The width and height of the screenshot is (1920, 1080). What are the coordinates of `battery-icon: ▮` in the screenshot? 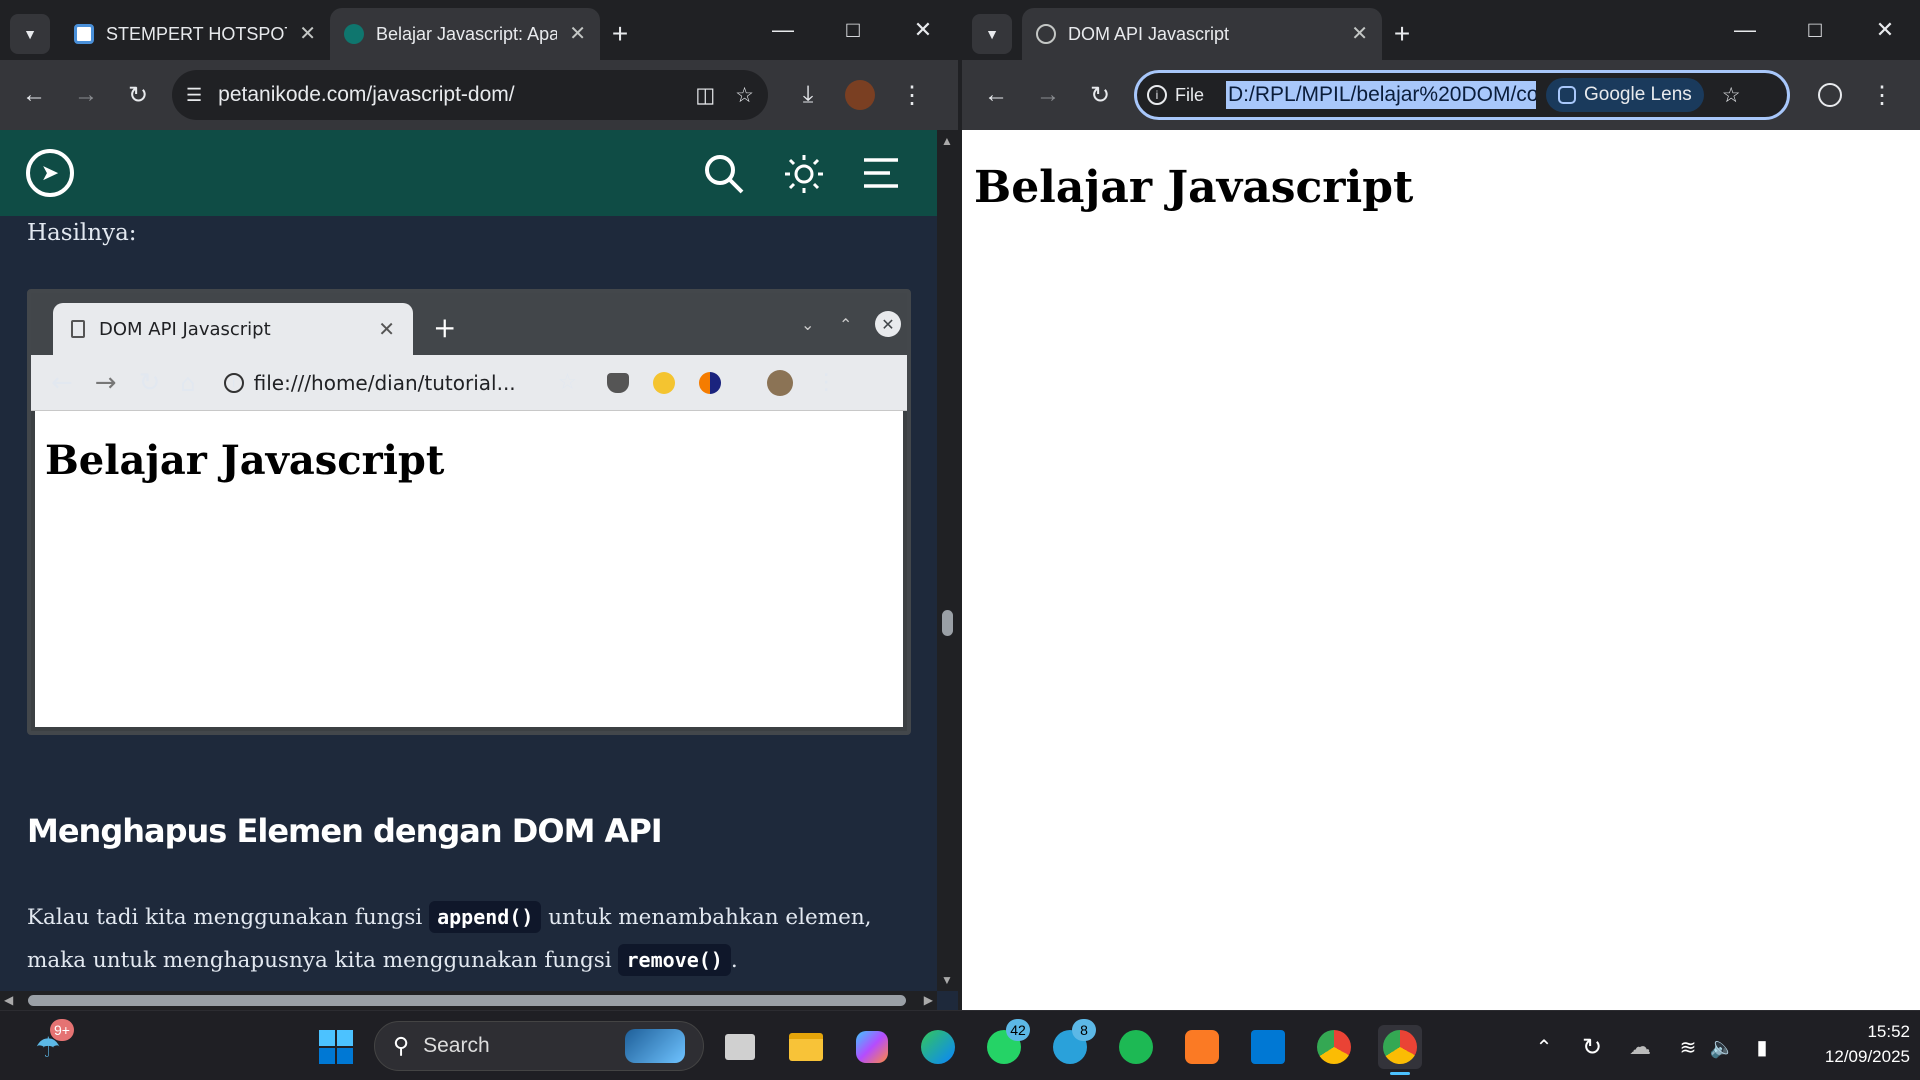 It's located at (1762, 1047).